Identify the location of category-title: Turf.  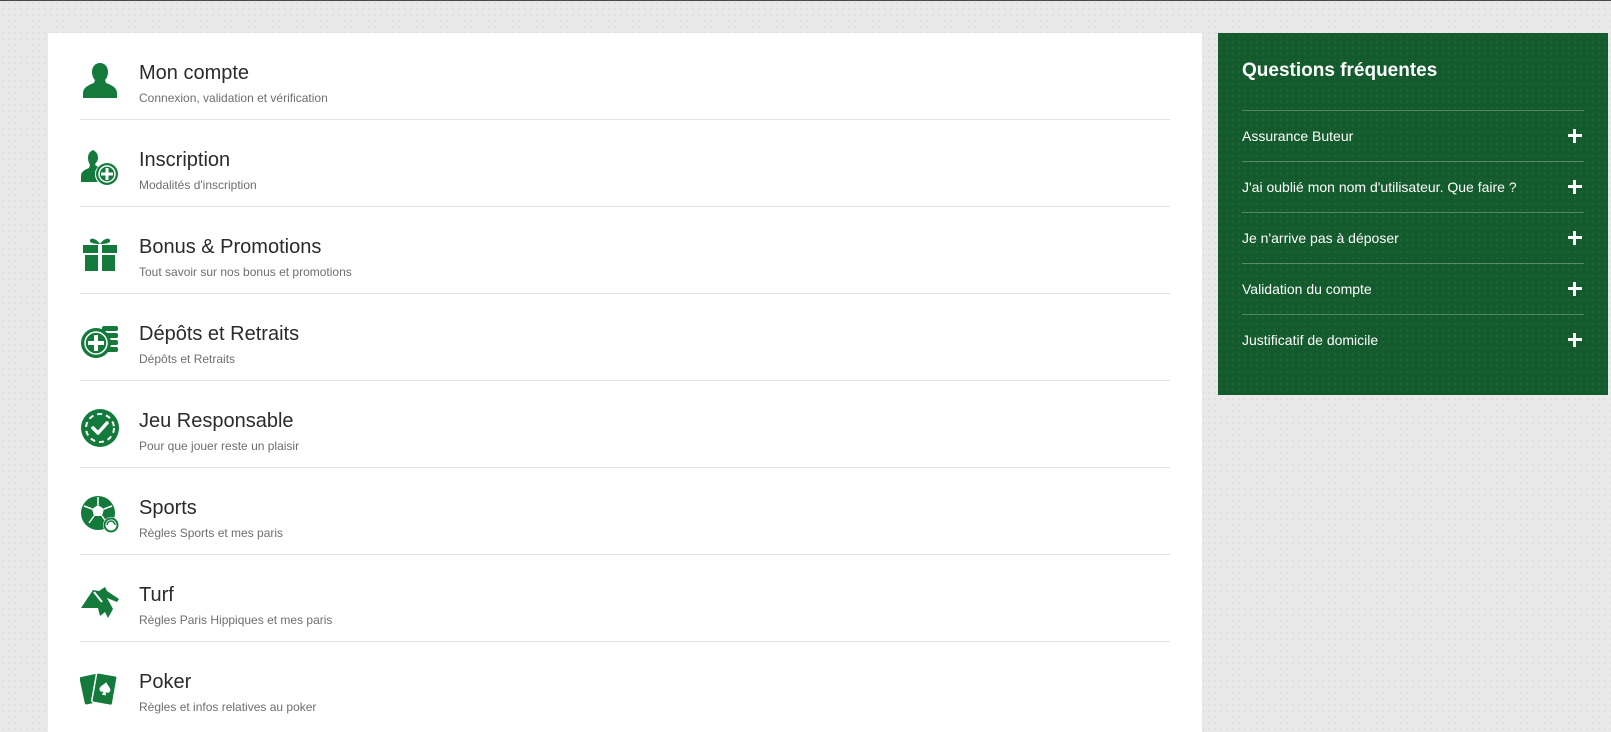
(156, 595).